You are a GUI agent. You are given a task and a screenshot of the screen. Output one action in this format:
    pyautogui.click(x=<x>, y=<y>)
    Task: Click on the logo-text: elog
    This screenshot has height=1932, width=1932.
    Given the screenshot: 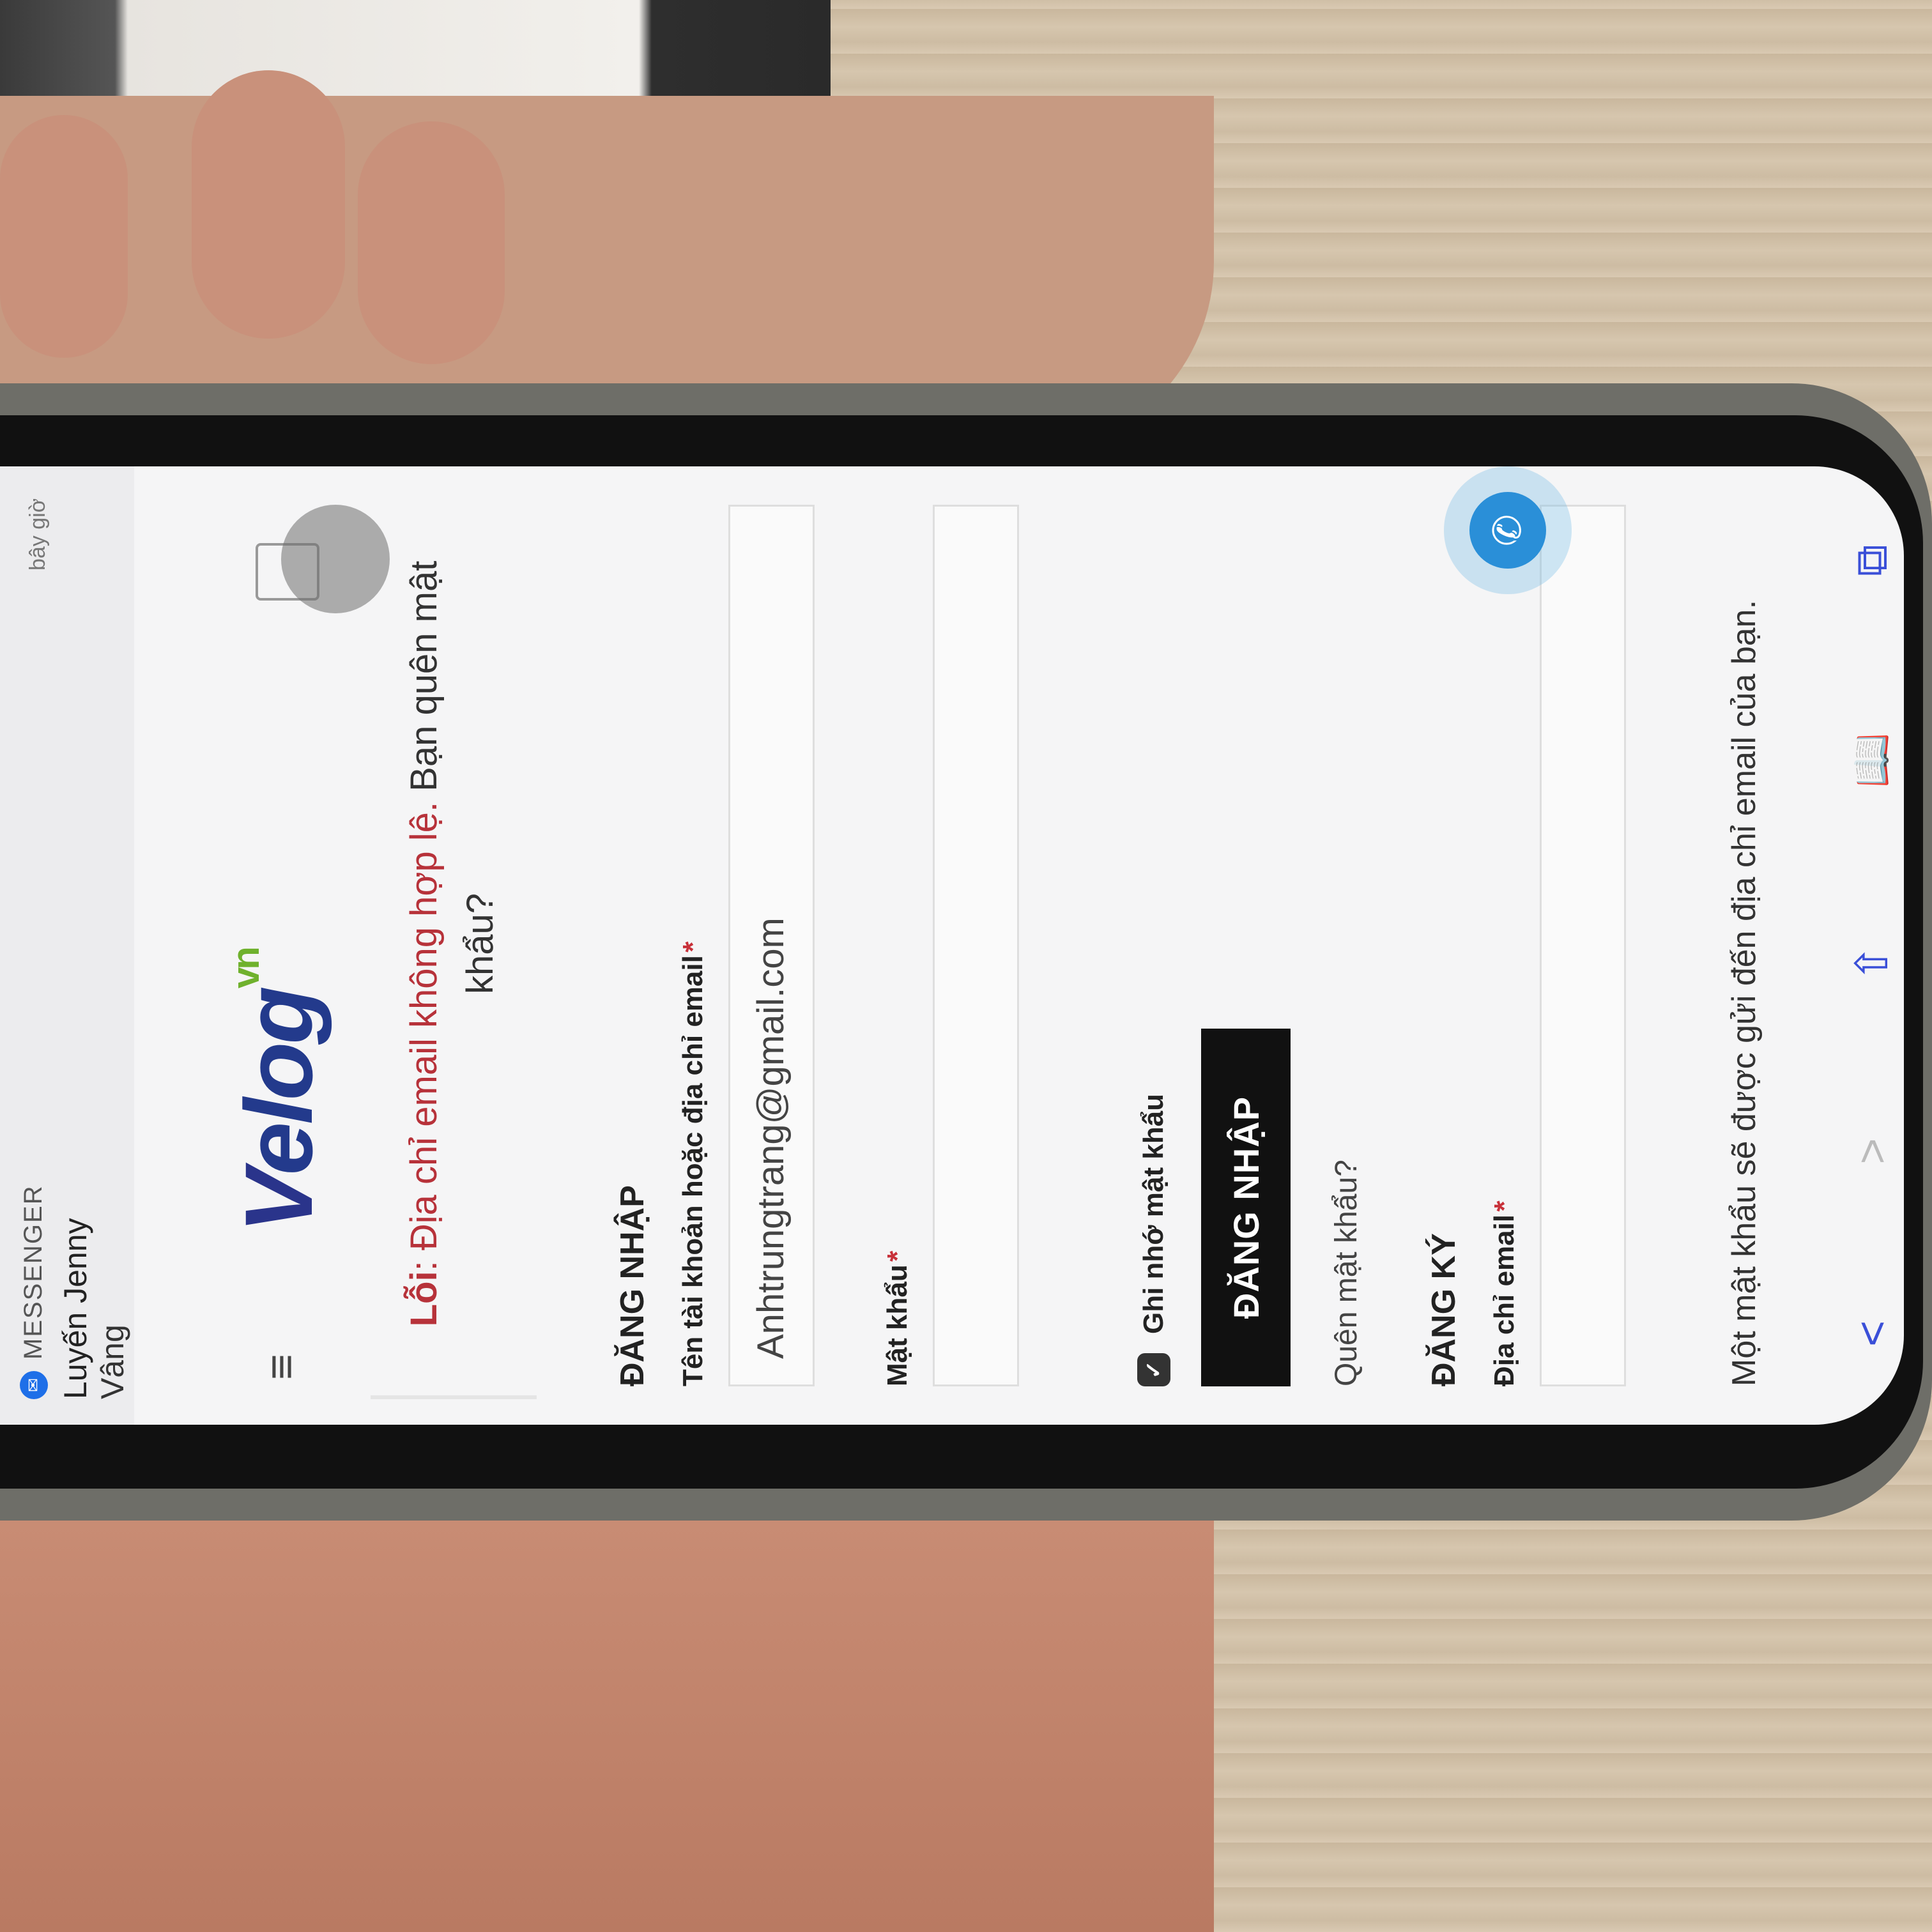 What is the action you would take?
    pyautogui.click(x=278, y=1082)
    